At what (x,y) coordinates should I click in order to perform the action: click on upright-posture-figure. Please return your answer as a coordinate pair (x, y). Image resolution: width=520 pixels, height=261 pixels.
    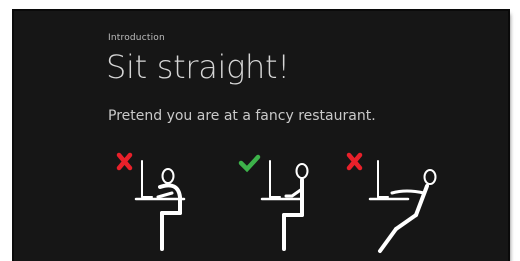
    Looking at the image, I should click on (291, 205).